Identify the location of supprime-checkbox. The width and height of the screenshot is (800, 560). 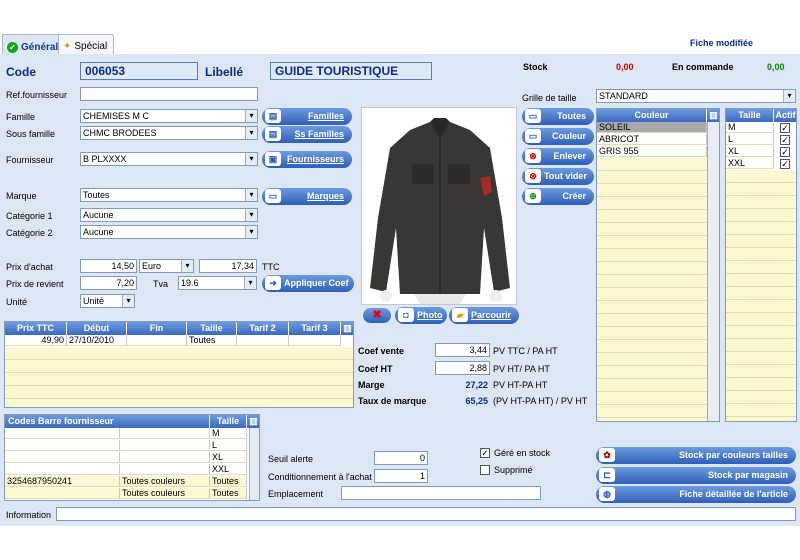
(485, 470).